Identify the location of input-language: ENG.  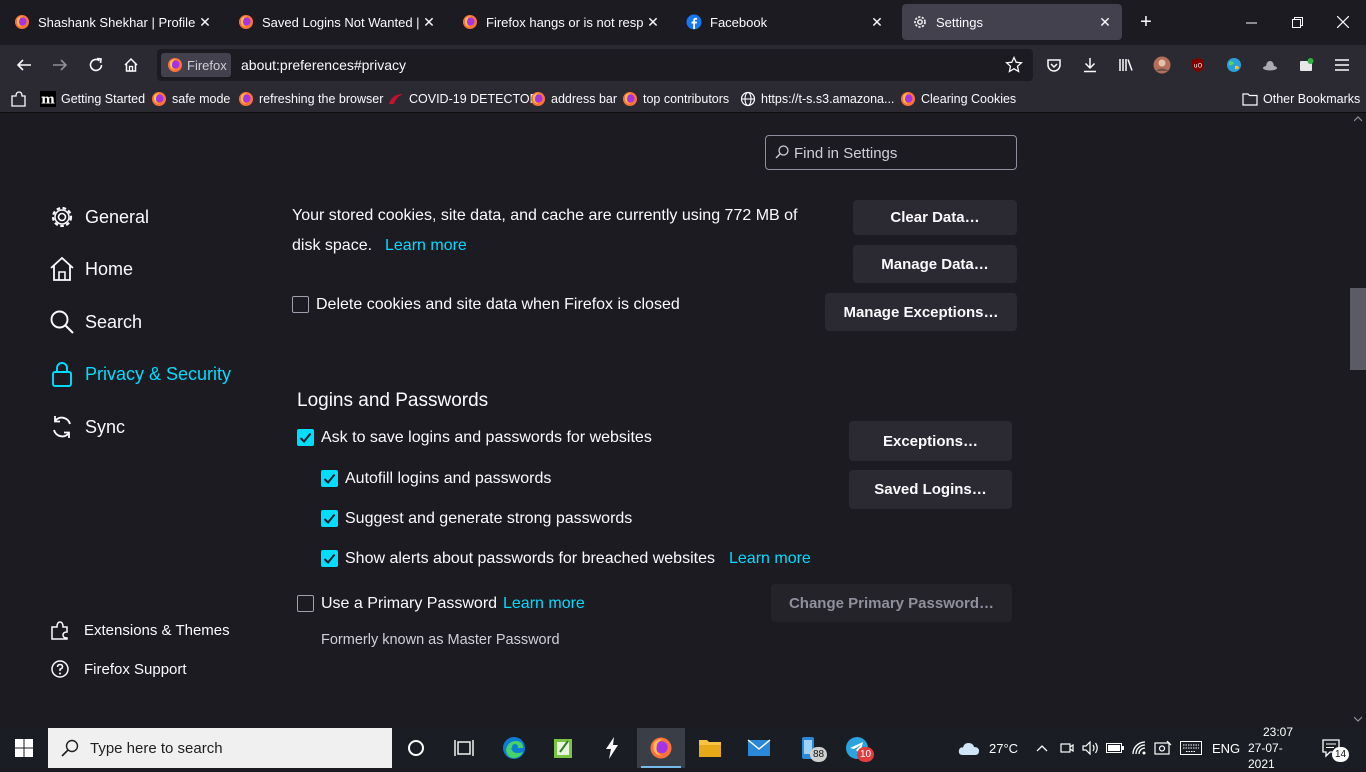
(1226, 748).